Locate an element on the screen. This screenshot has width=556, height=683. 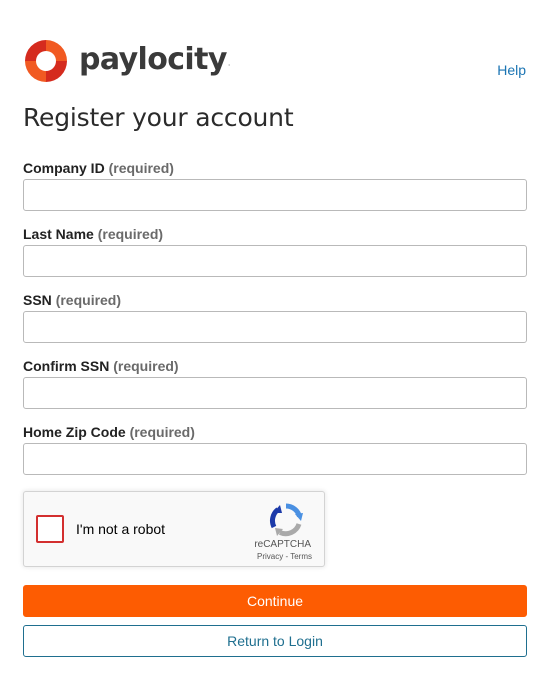
recaptcha-brand: reCAPTCHA is located at coordinates (282, 544).